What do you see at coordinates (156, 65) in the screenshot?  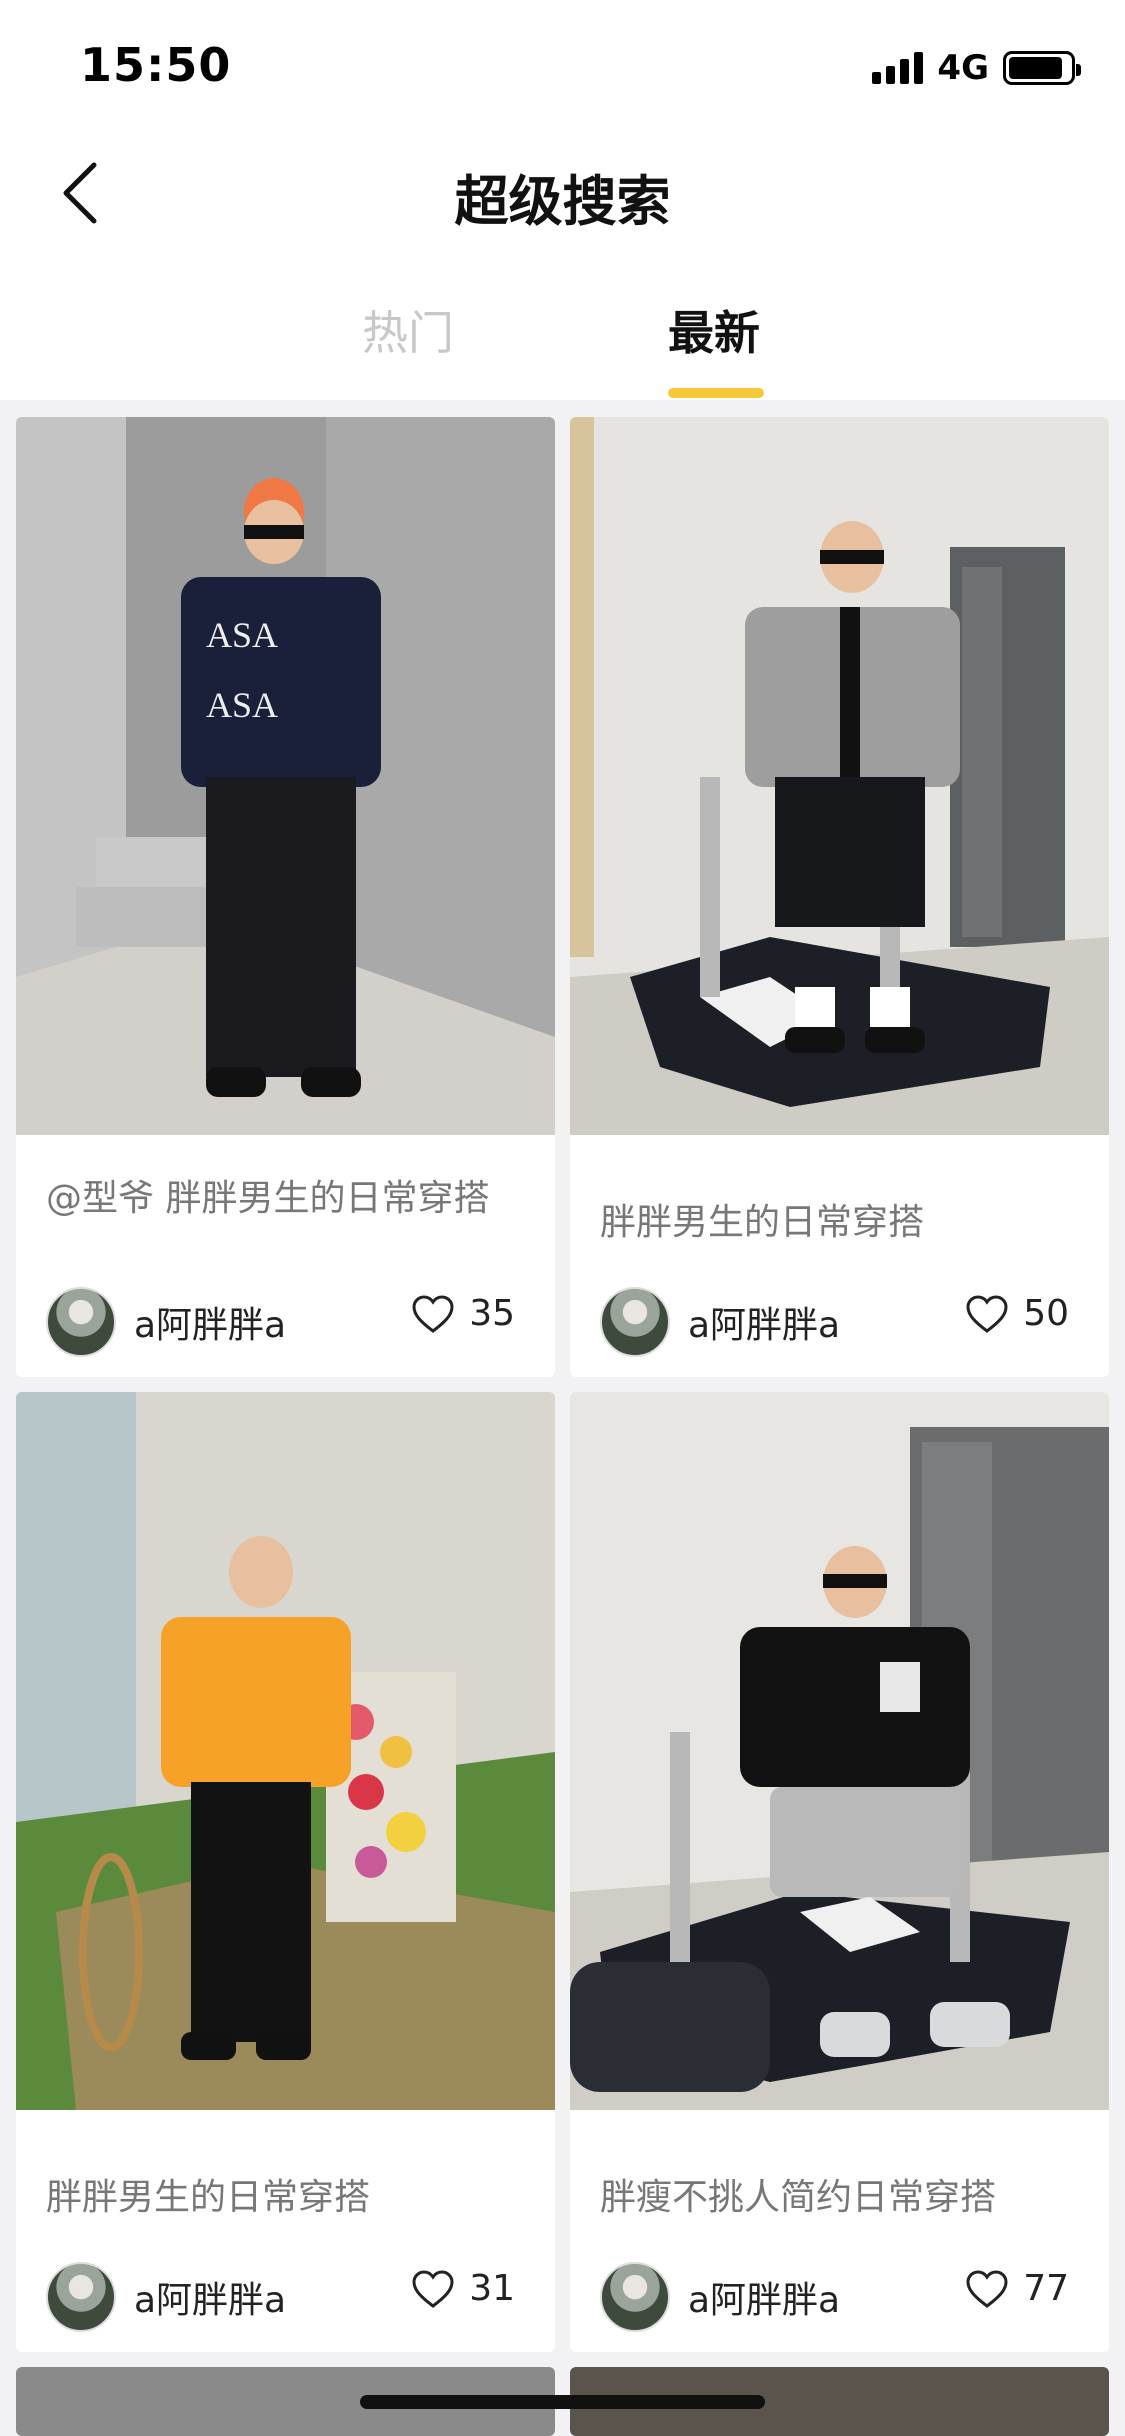 I see `status-time: 15:50` at bounding box center [156, 65].